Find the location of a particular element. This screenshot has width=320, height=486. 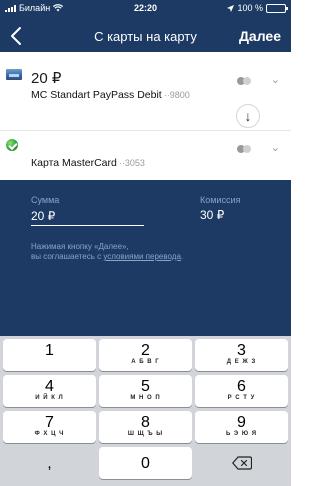

to-card-name: Карта MasterCard ··3053 is located at coordinates (88, 163).